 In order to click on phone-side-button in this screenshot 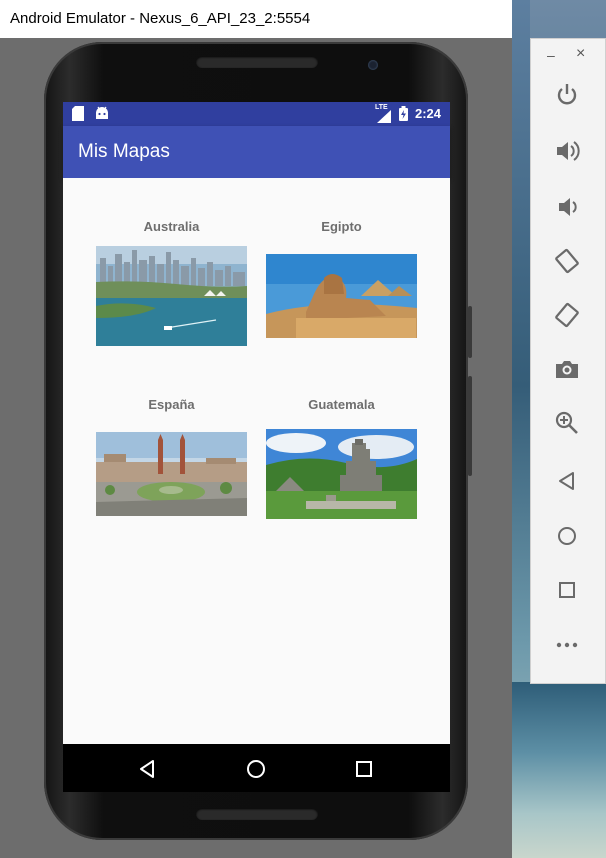, I will do `click(470, 332)`.